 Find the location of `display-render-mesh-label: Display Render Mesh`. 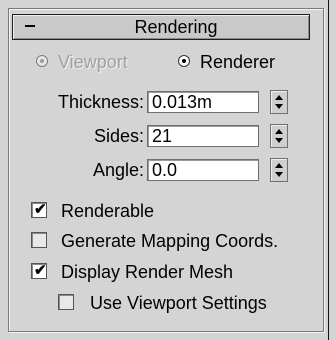

display-render-mesh-label: Display Render Mesh is located at coordinates (147, 272).